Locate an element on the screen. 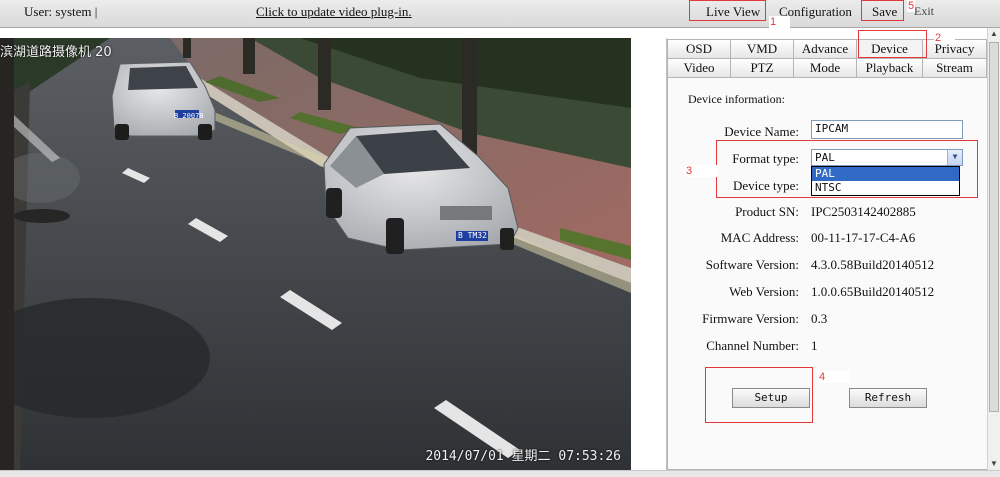 The width and height of the screenshot is (1000, 477). live-view-link: Live View is located at coordinates (733, 12).